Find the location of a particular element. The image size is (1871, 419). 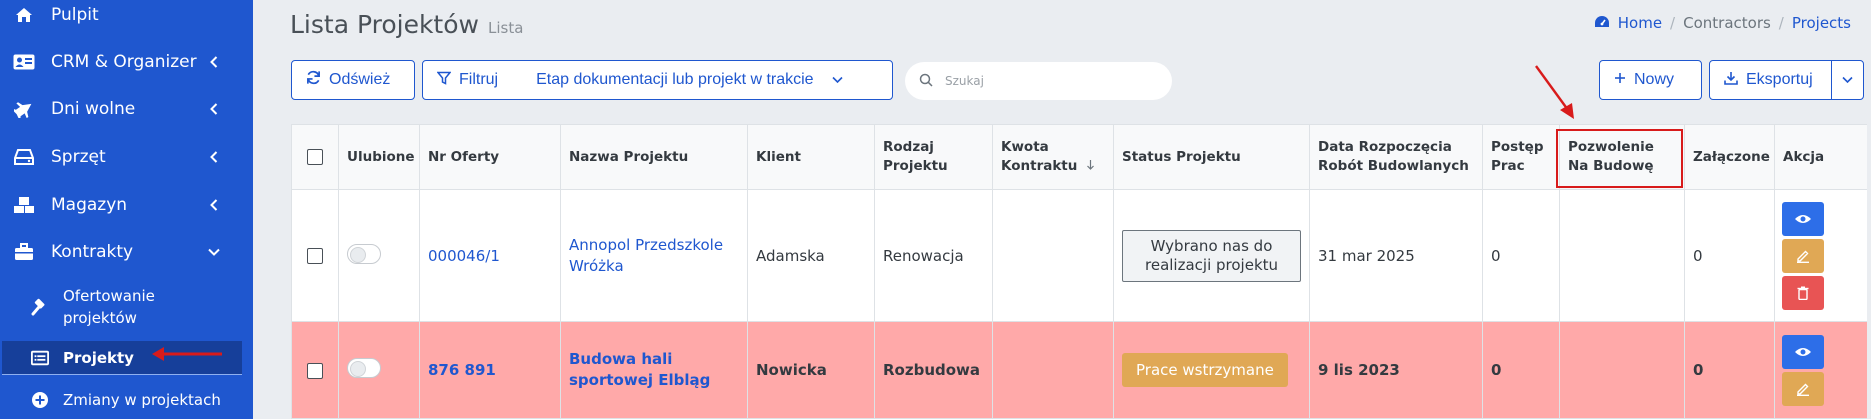

list-icon is located at coordinates (40, 358).